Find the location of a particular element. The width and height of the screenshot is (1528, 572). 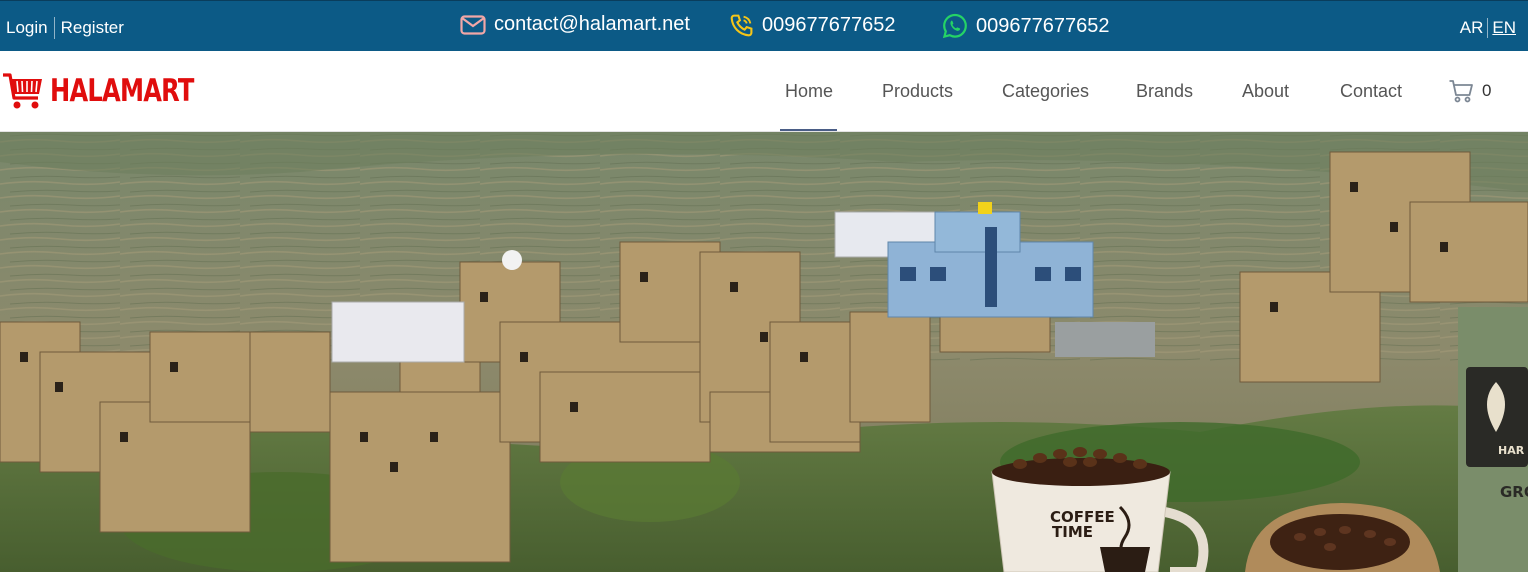

nav-about: About is located at coordinates (1265, 91).